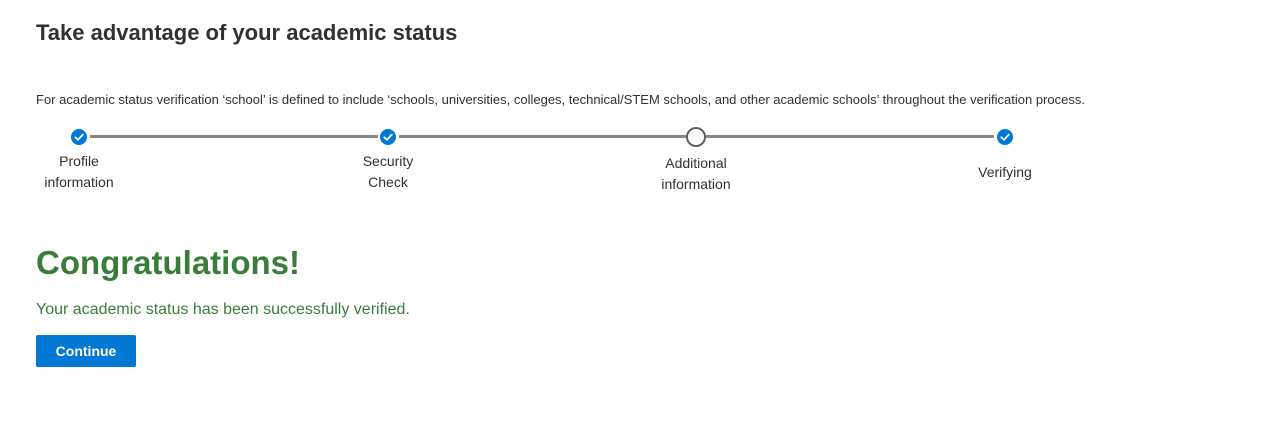  I want to click on step-verifying-checkmark-icon, so click(1005, 137).